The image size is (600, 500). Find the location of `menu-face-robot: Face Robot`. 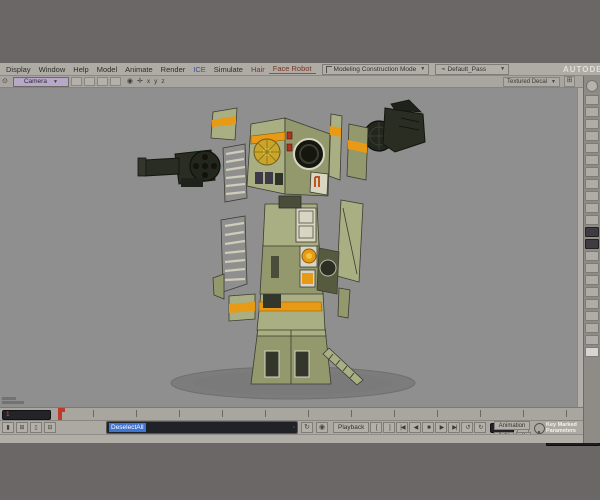

menu-face-robot: Face Robot is located at coordinates (292, 69).